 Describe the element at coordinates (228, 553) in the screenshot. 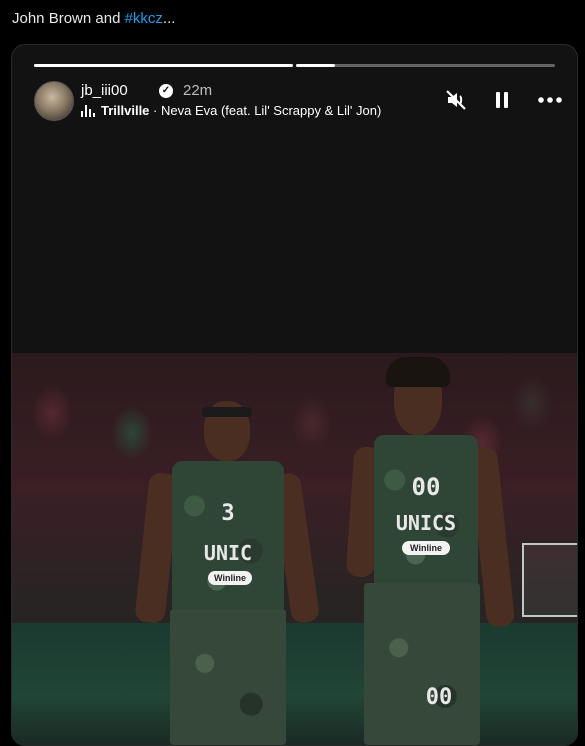

I see `jersey-team-left: UNIC` at that location.